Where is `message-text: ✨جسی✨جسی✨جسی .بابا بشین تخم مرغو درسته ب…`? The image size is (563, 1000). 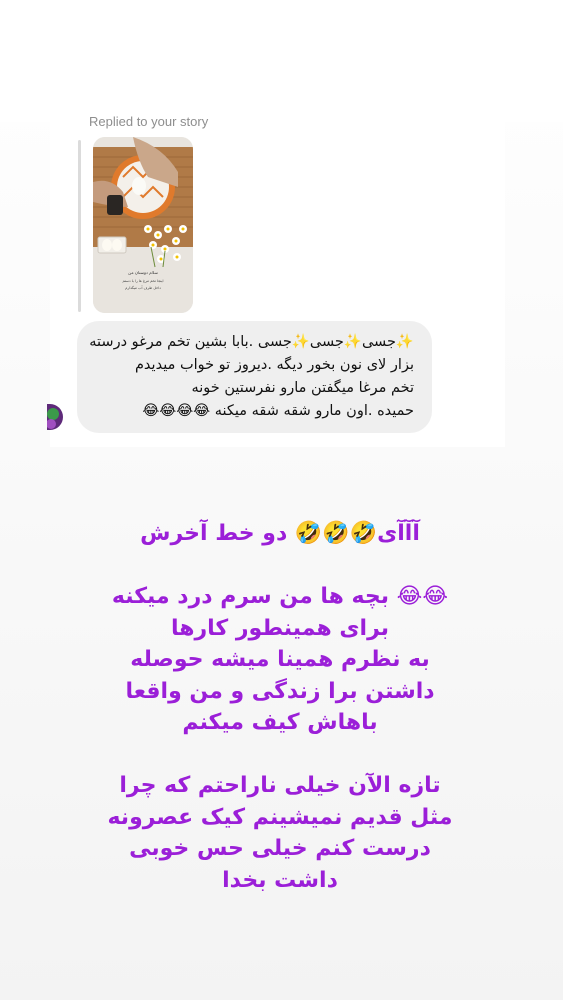 message-text: ✨جسی✨جسی✨جسی .بابا بشین تخم مرغو درسته ب… is located at coordinates (251, 376).